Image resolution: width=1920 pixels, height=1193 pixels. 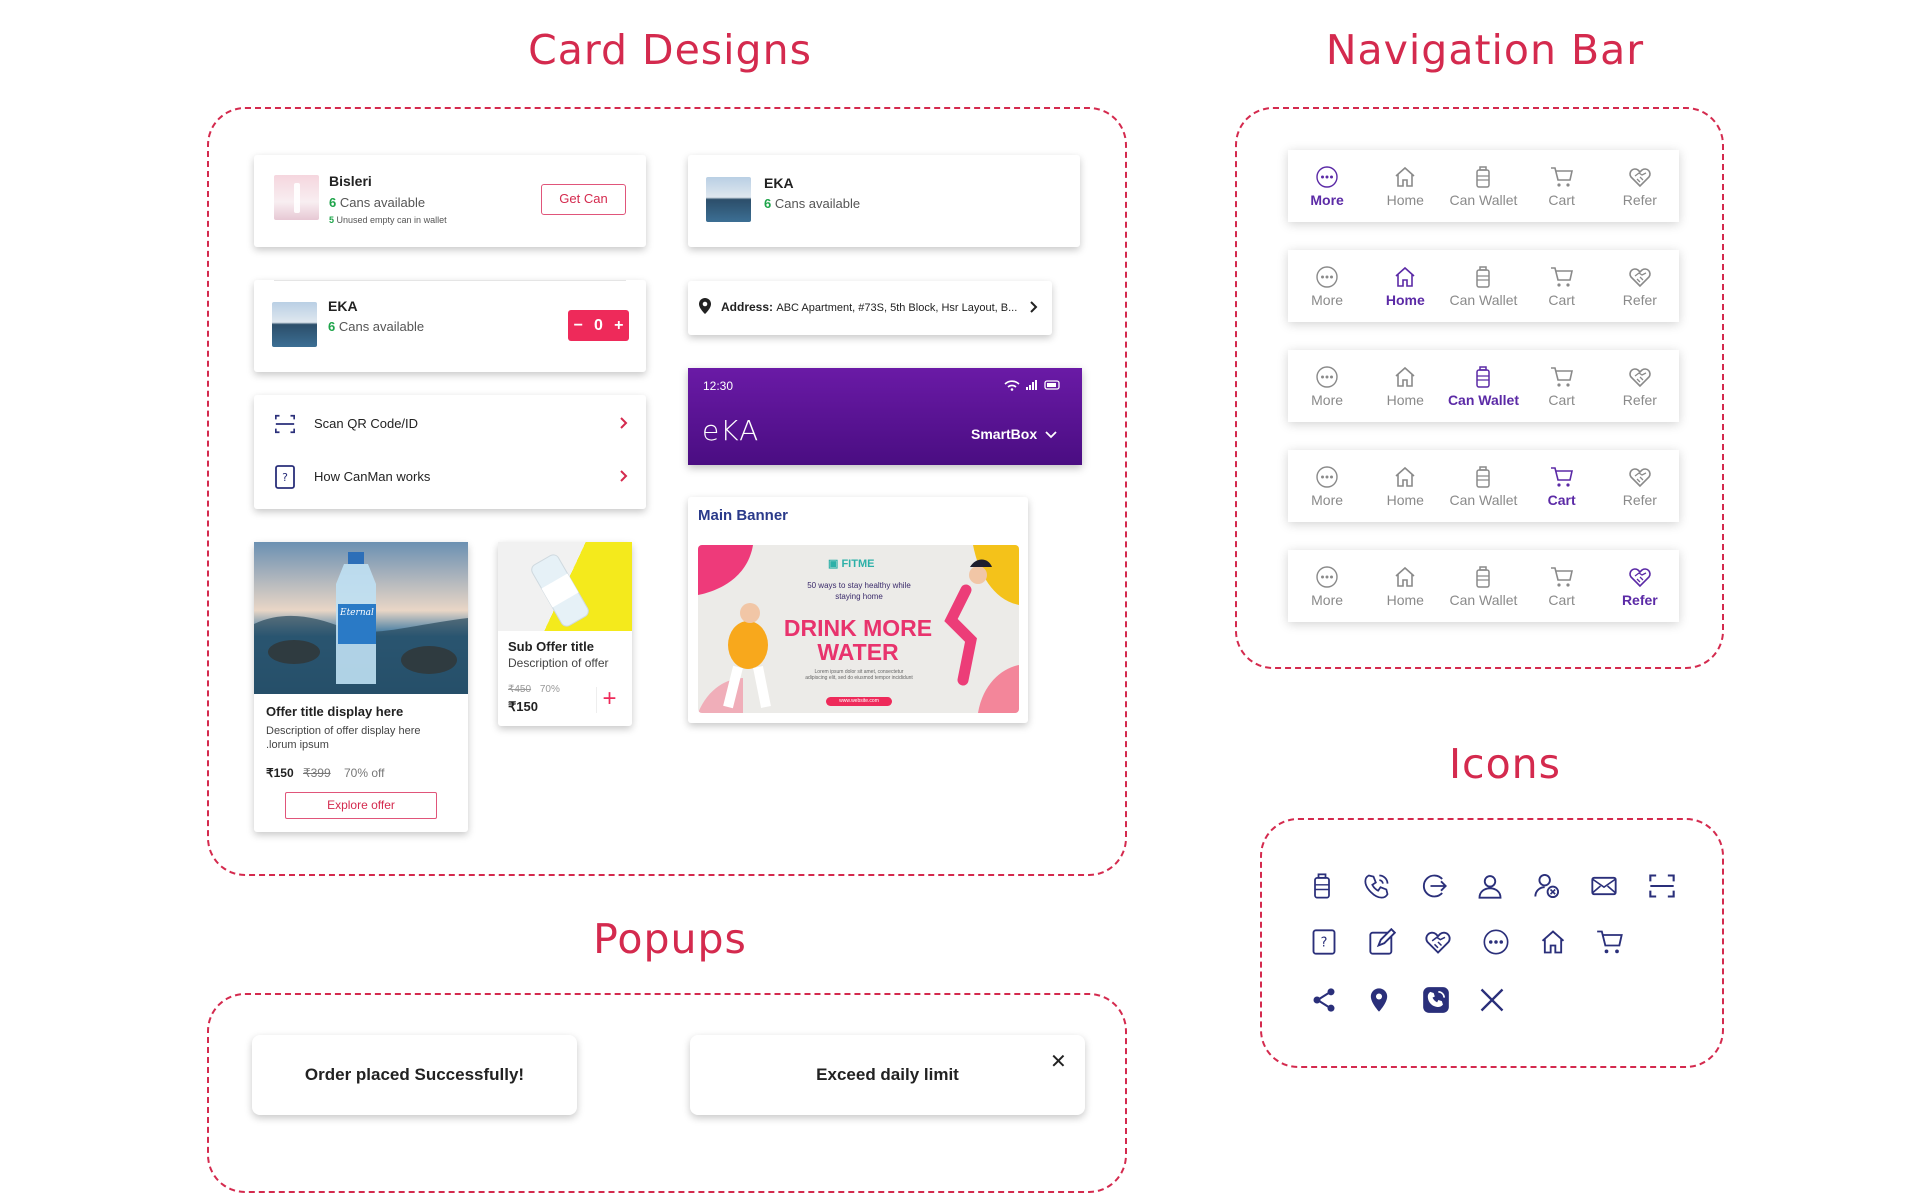 I want to click on edit-icon, so click(x=1382, y=942).